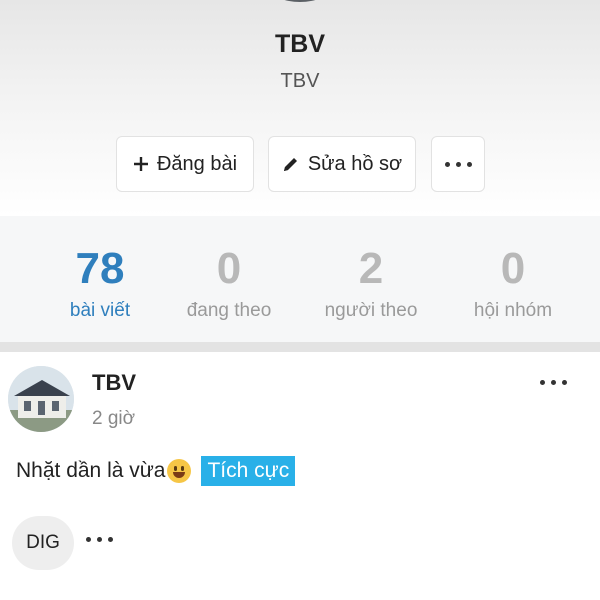  I want to click on stat-followers: 2 người theo, so click(371, 269).